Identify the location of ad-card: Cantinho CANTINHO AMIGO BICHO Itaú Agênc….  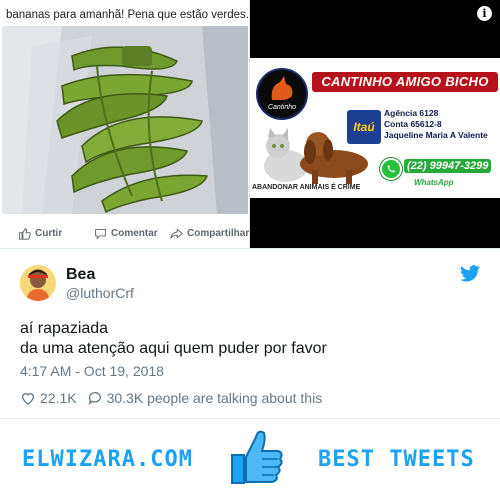
(375, 128).